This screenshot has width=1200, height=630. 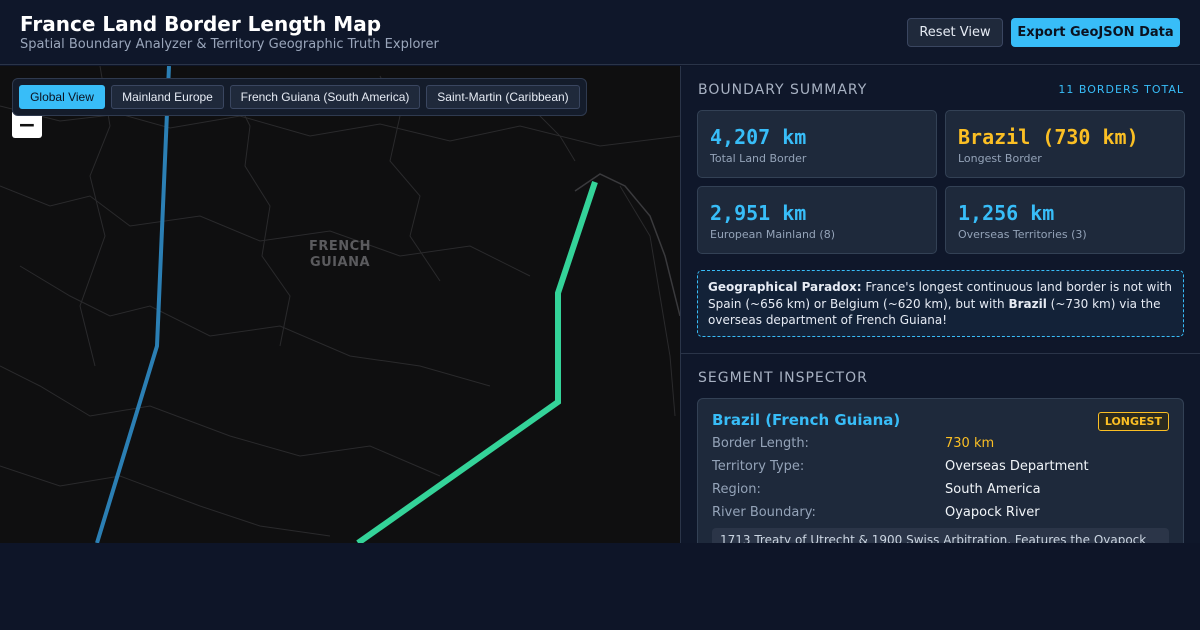 I want to click on reset-view-button: Reset View, so click(x=955, y=32).